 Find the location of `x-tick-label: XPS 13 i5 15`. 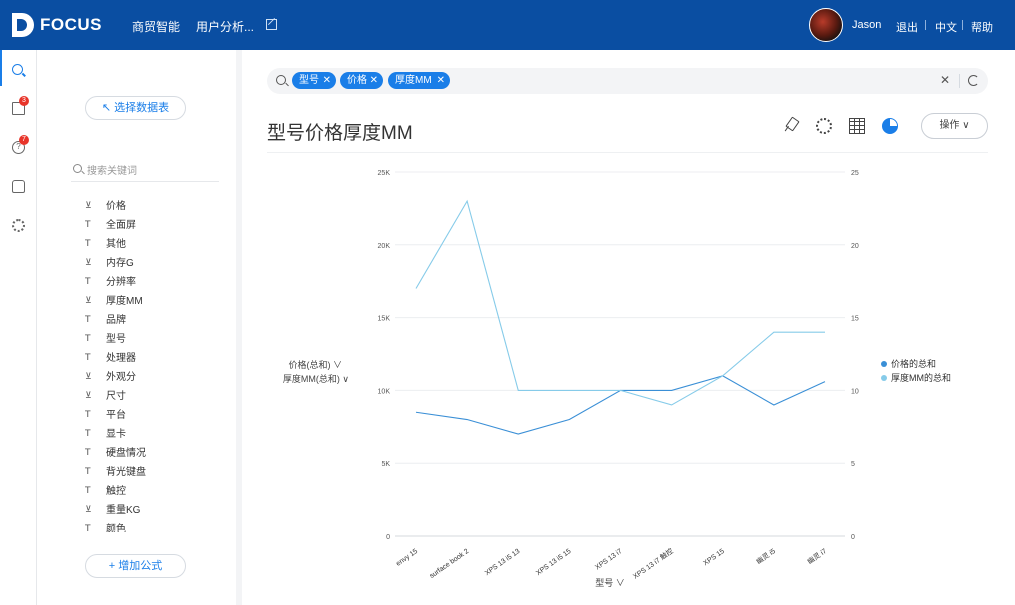

x-tick-label: XPS 13 i5 15 is located at coordinates (554, 562).